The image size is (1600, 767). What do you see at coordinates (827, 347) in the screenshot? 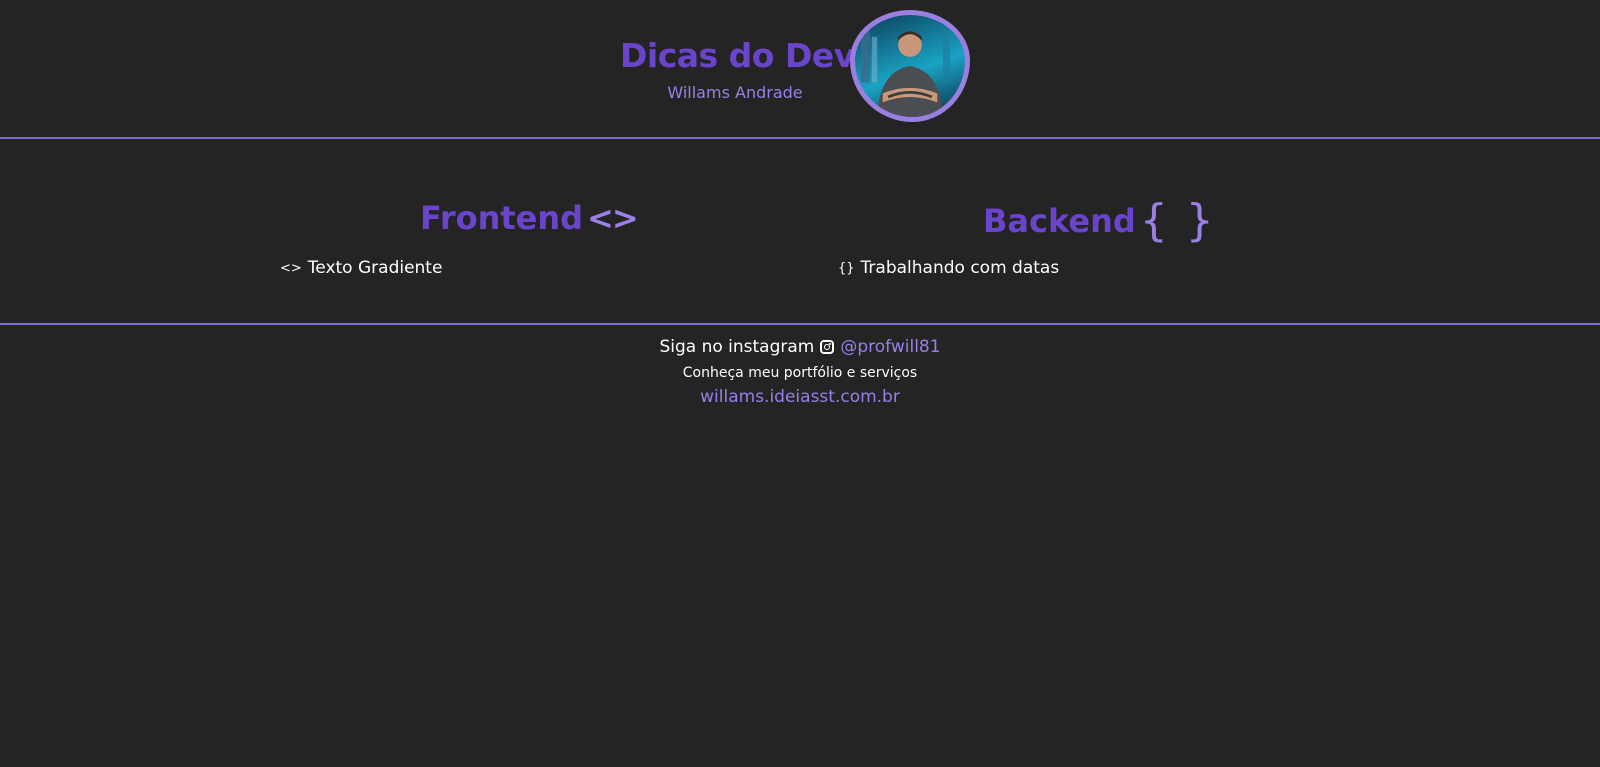
I see `instagram-icon` at bounding box center [827, 347].